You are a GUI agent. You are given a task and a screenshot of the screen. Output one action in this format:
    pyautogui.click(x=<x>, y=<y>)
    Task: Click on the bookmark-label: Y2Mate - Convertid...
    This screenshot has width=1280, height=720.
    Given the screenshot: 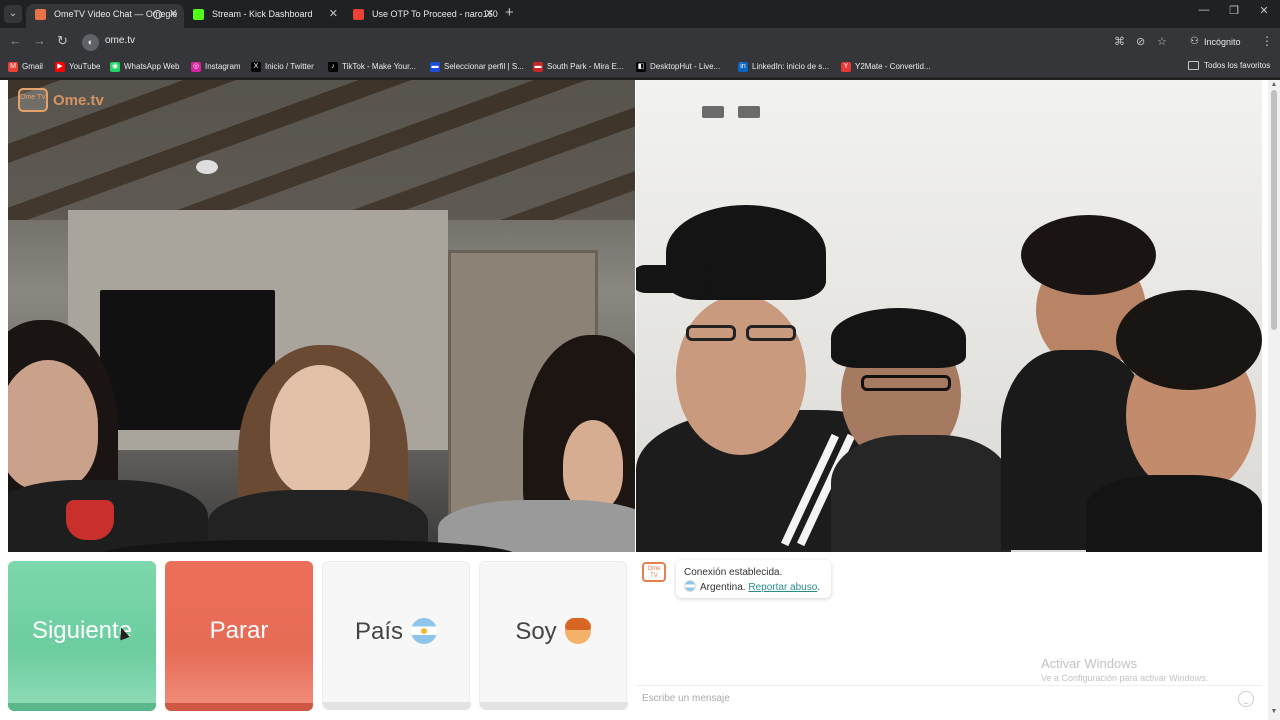 What is the action you would take?
    pyautogui.click(x=893, y=66)
    